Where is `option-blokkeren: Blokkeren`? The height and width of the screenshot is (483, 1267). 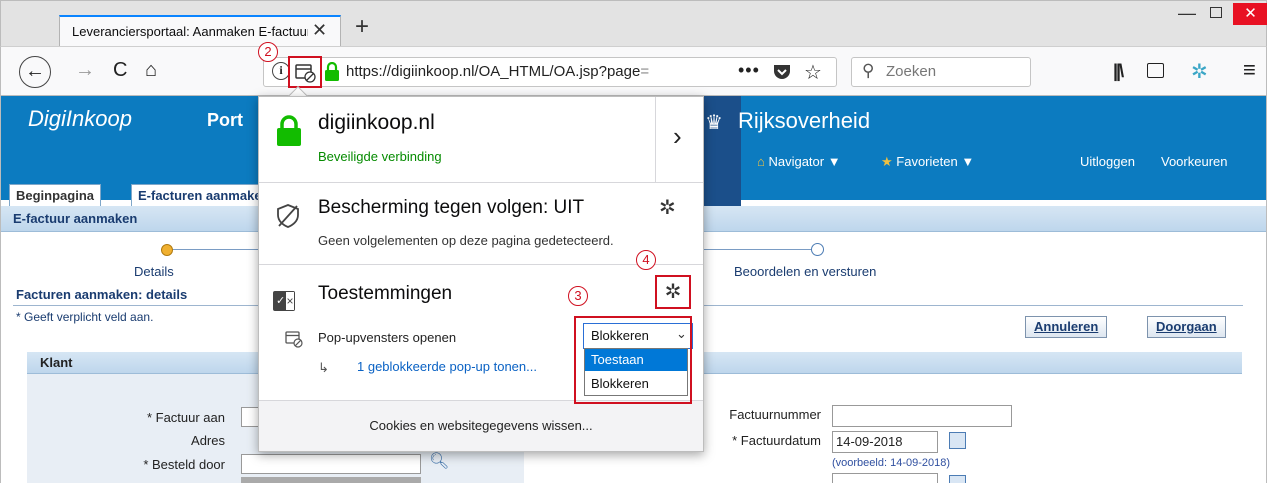
option-blokkeren: Blokkeren is located at coordinates (636, 384).